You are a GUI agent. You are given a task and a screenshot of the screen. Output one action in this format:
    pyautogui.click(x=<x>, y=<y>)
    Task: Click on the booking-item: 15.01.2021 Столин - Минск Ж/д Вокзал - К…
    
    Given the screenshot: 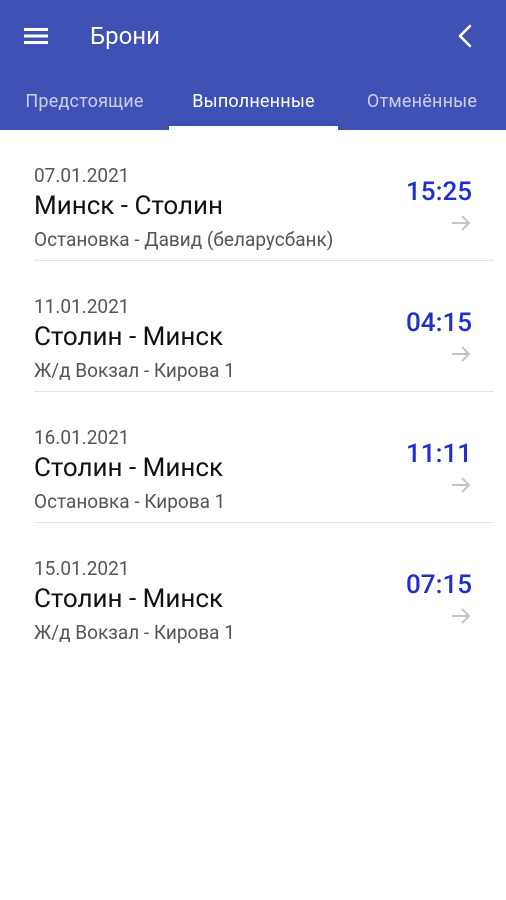 What is the action you would take?
    pyautogui.click(x=253, y=588)
    